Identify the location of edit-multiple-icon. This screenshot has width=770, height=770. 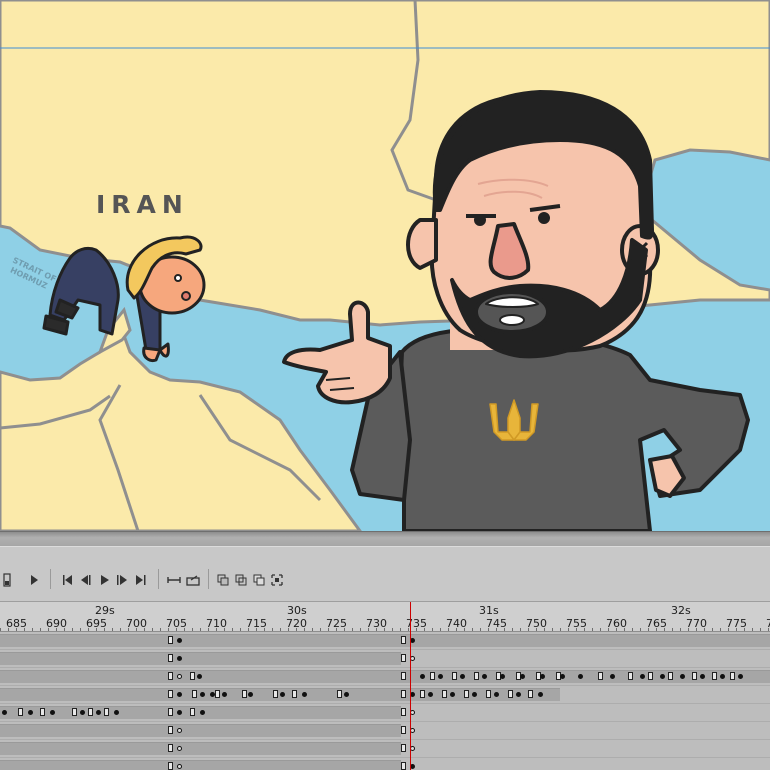
(259, 580).